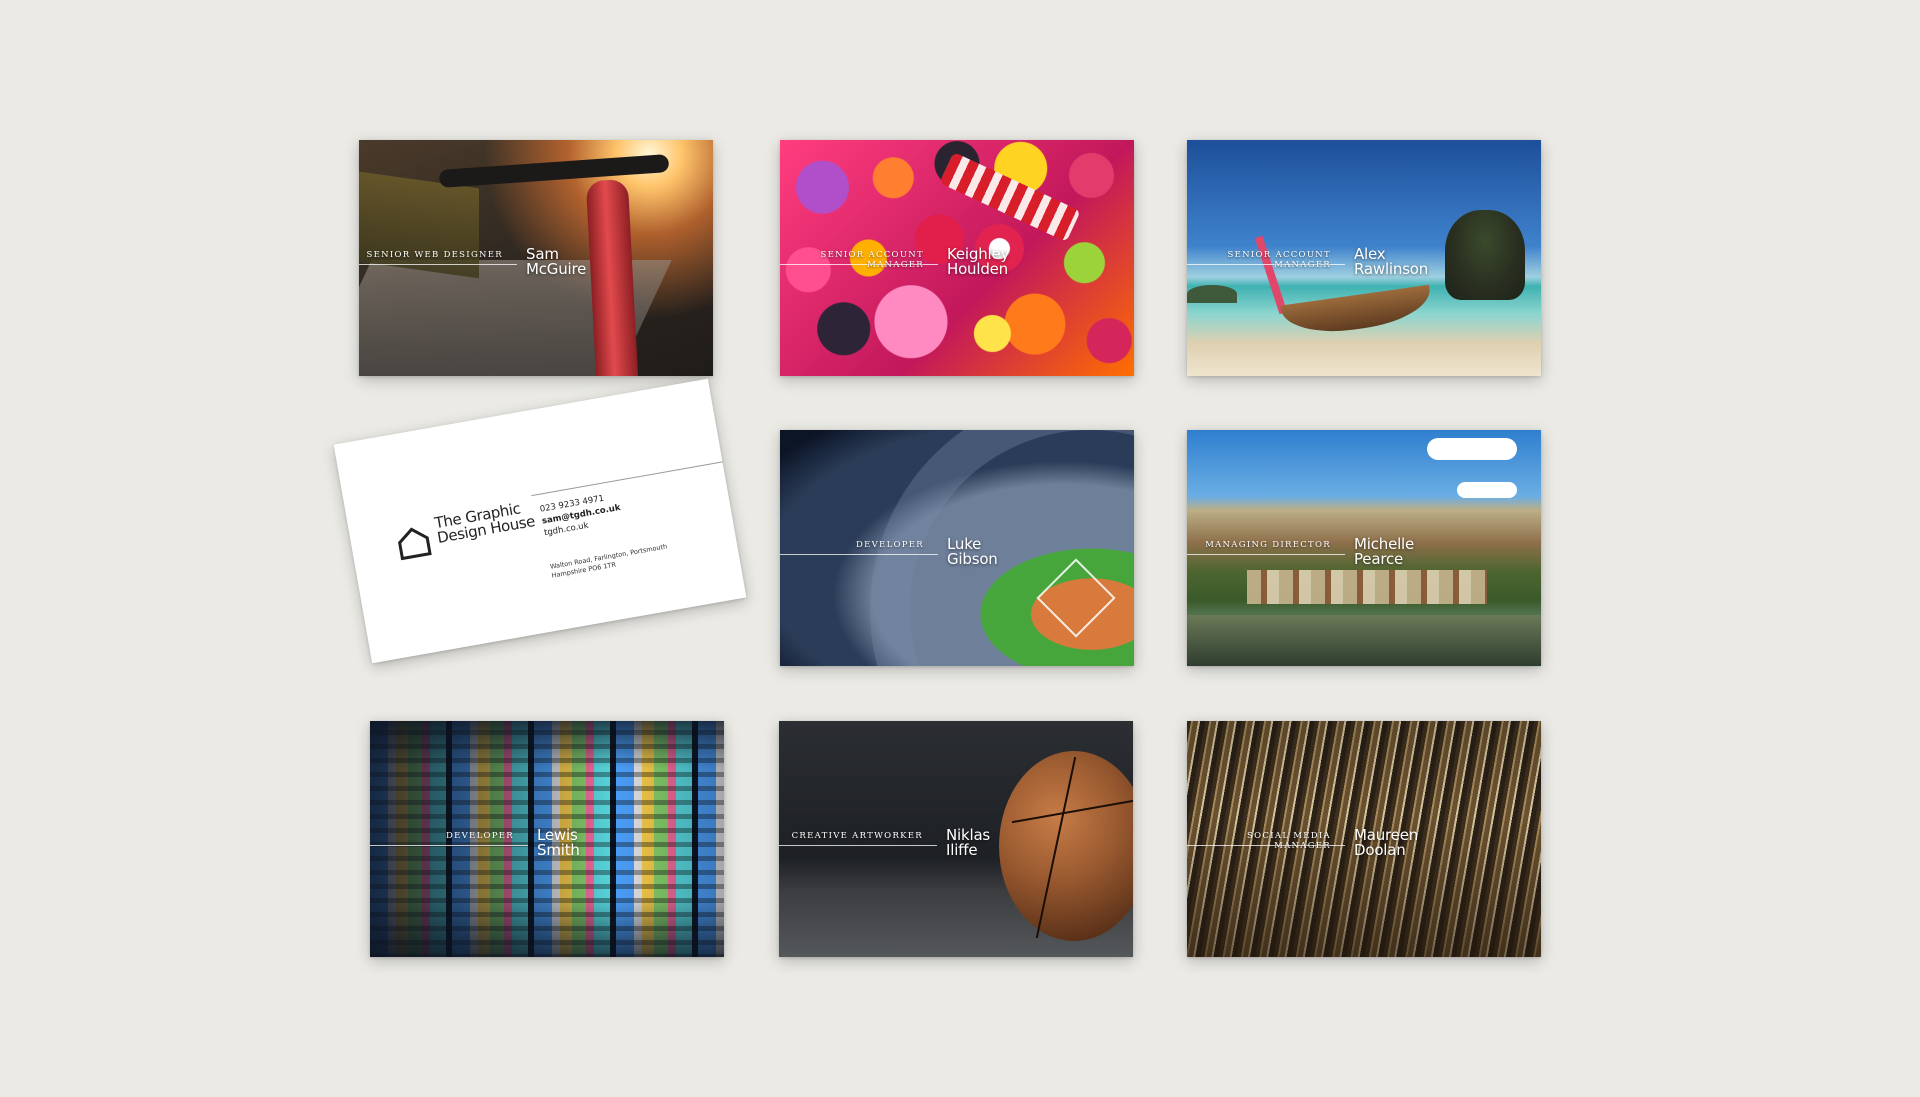  What do you see at coordinates (484, 523) in the screenshot?
I see `company-name: The Graphic Design House` at bounding box center [484, 523].